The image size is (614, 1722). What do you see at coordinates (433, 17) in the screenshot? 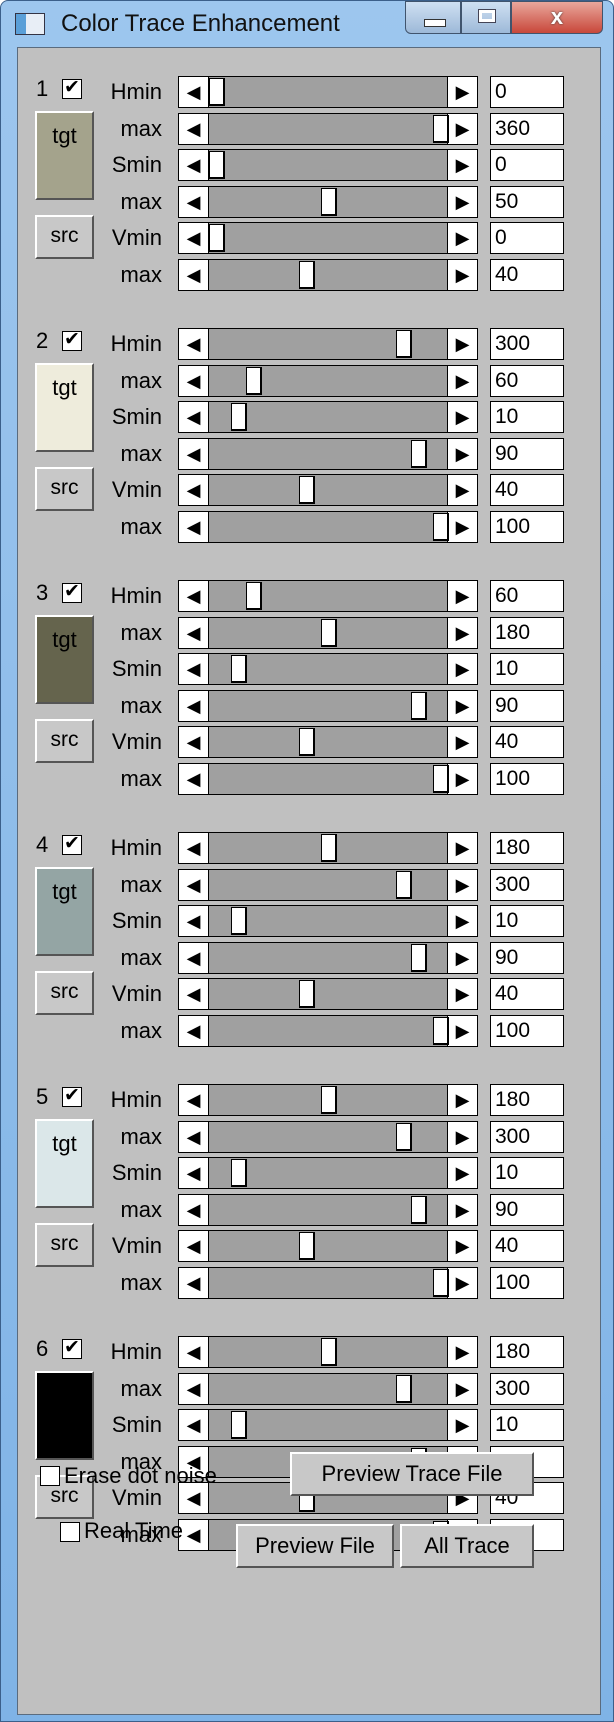
I see `minimize-button` at bounding box center [433, 17].